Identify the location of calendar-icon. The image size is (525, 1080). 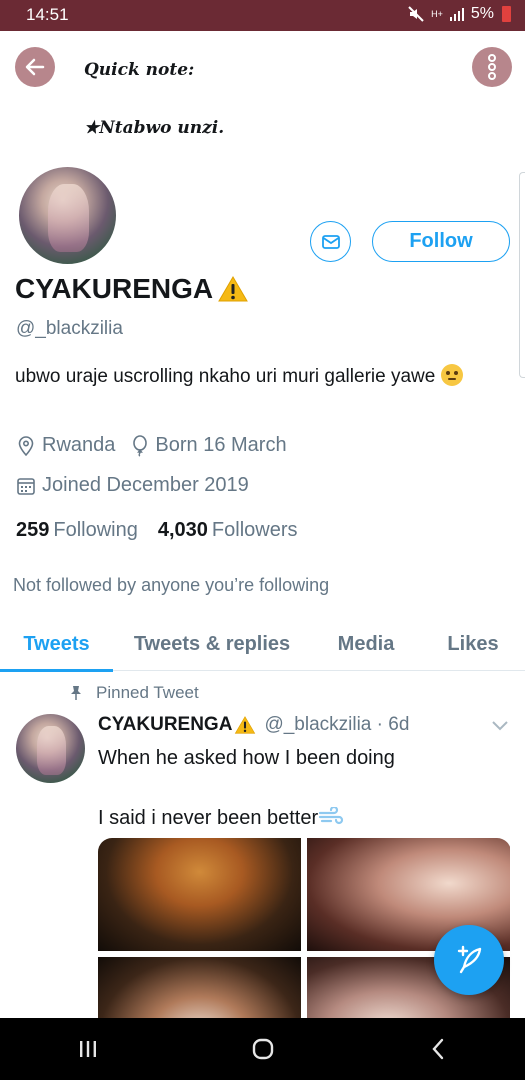
(26, 486).